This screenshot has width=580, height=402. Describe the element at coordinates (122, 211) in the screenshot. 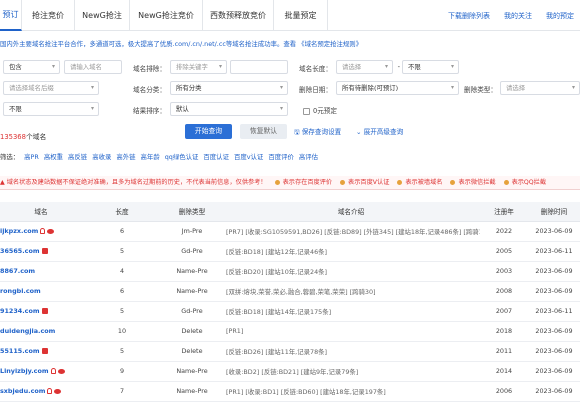

I see `col-length: 长度` at that location.